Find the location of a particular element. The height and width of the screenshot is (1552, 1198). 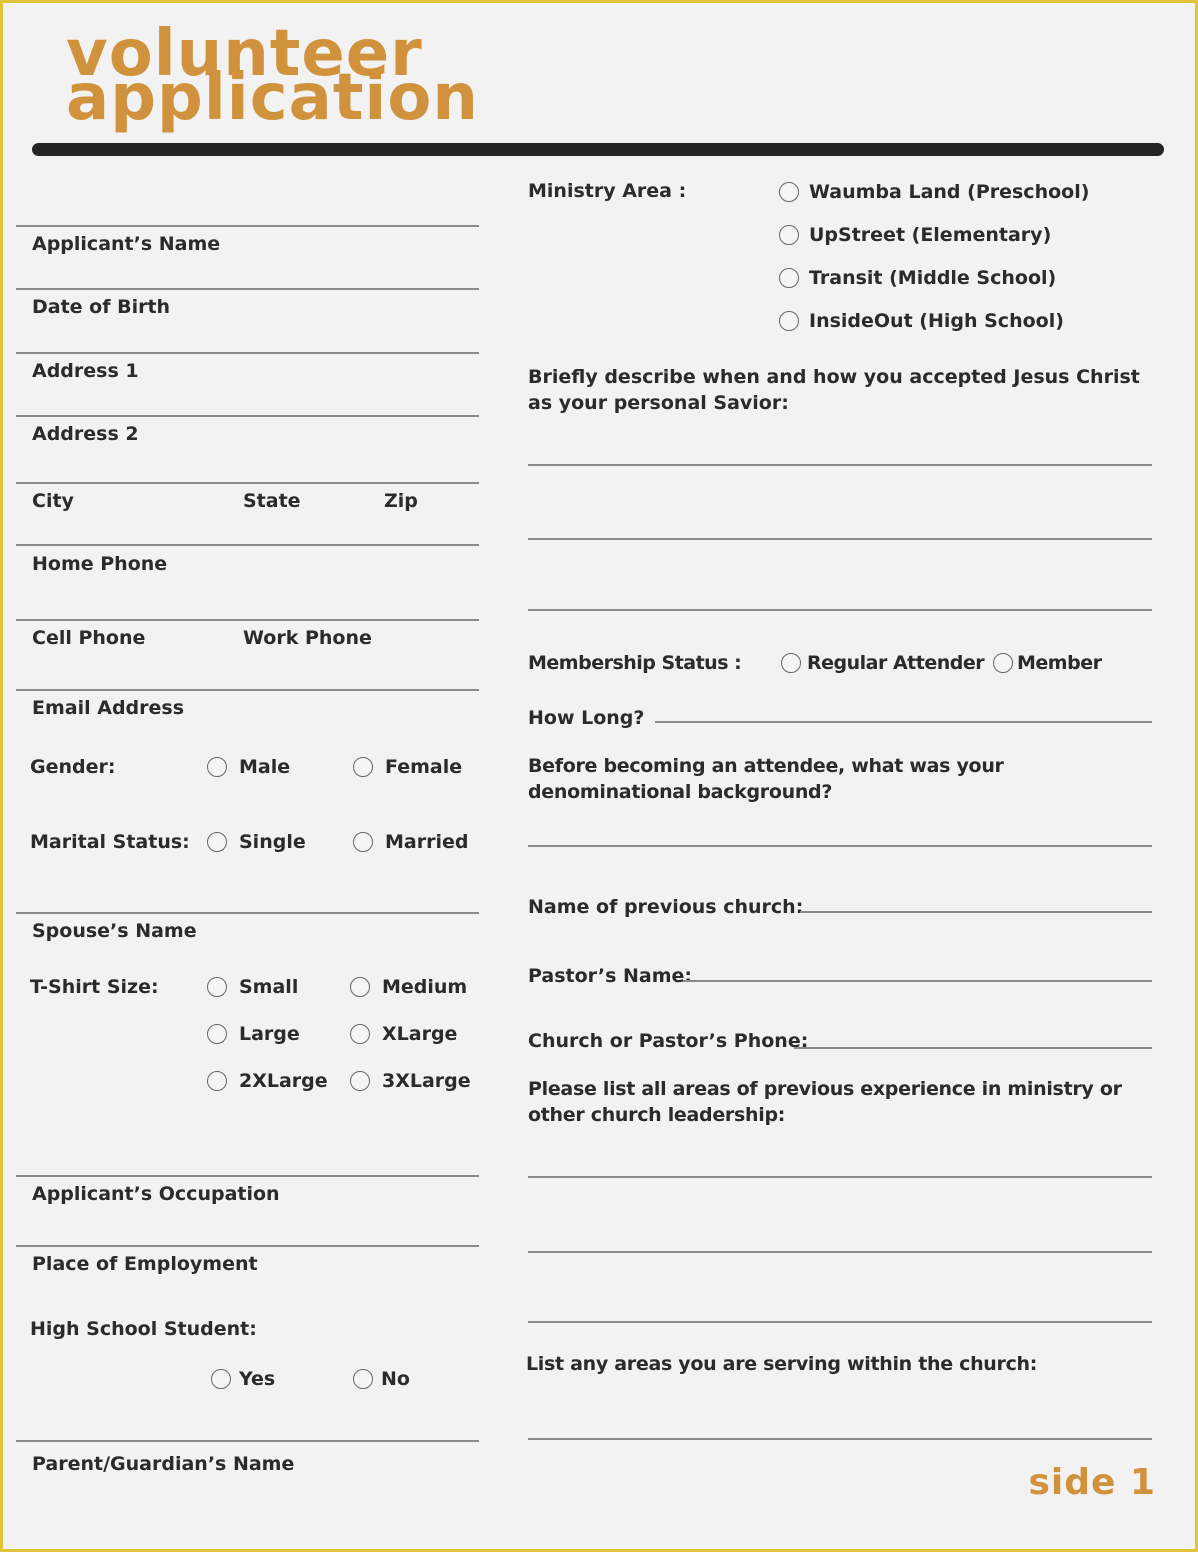

denomination-answer-line is located at coordinates (840, 846).